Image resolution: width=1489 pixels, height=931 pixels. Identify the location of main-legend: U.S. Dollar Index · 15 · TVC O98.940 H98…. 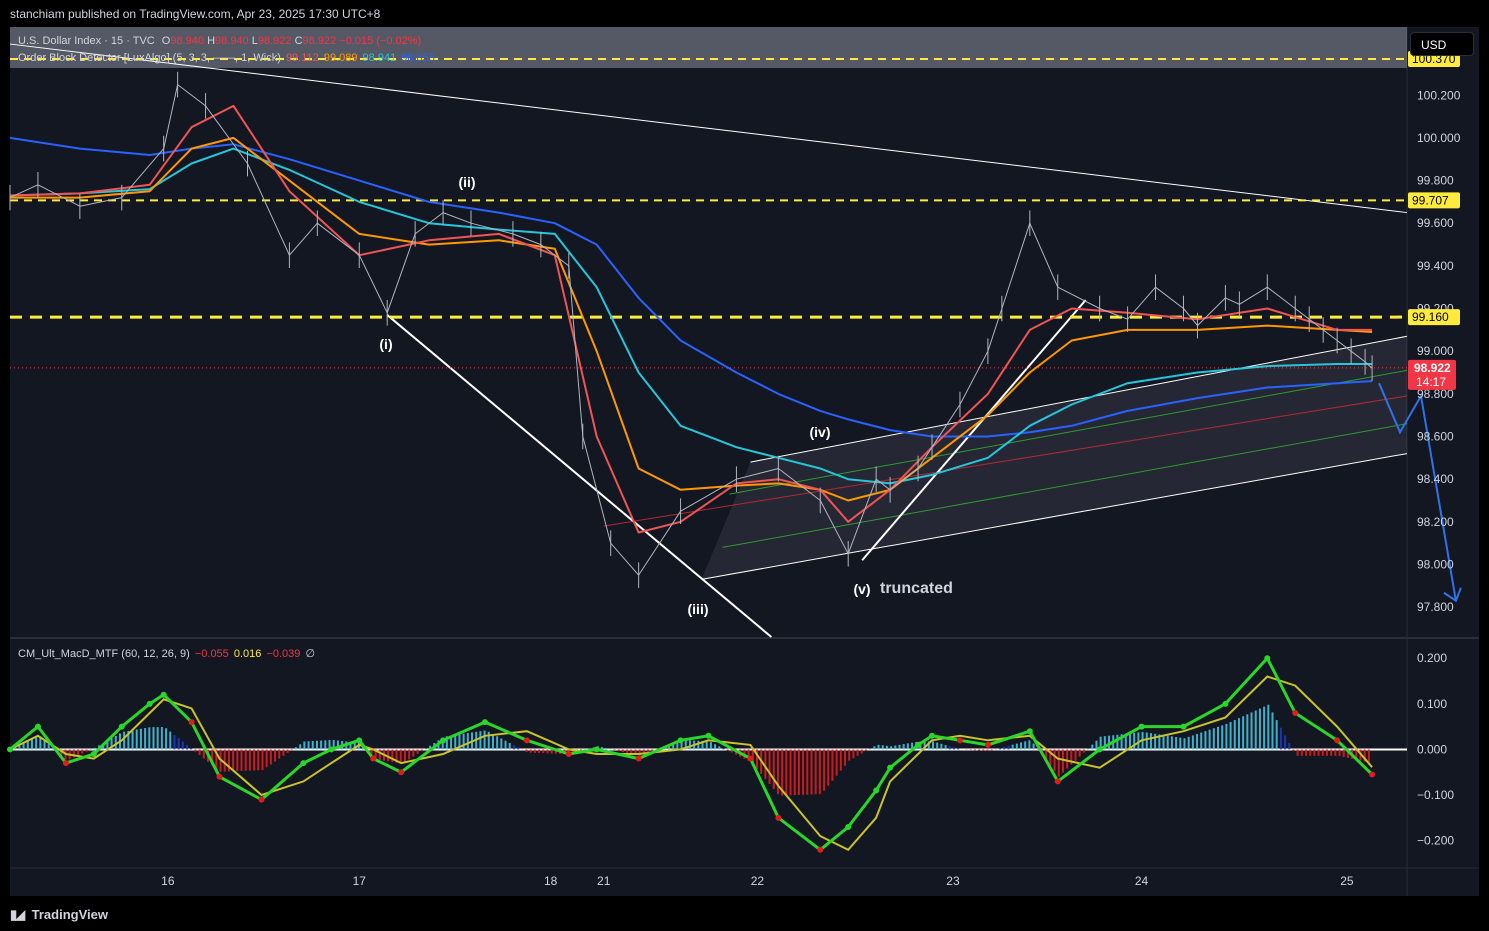
(219, 41).